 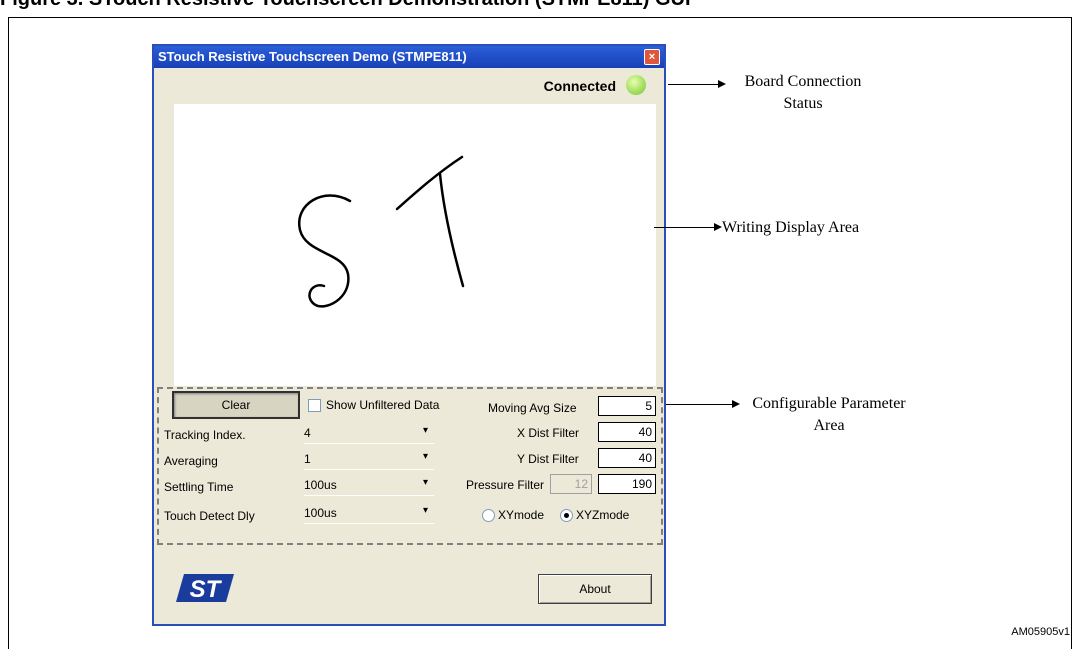 What do you see at coordinates (369, 459) in the screenshot?
I see `averaging-select: 1 ▾` at bounding box center [369, 459].